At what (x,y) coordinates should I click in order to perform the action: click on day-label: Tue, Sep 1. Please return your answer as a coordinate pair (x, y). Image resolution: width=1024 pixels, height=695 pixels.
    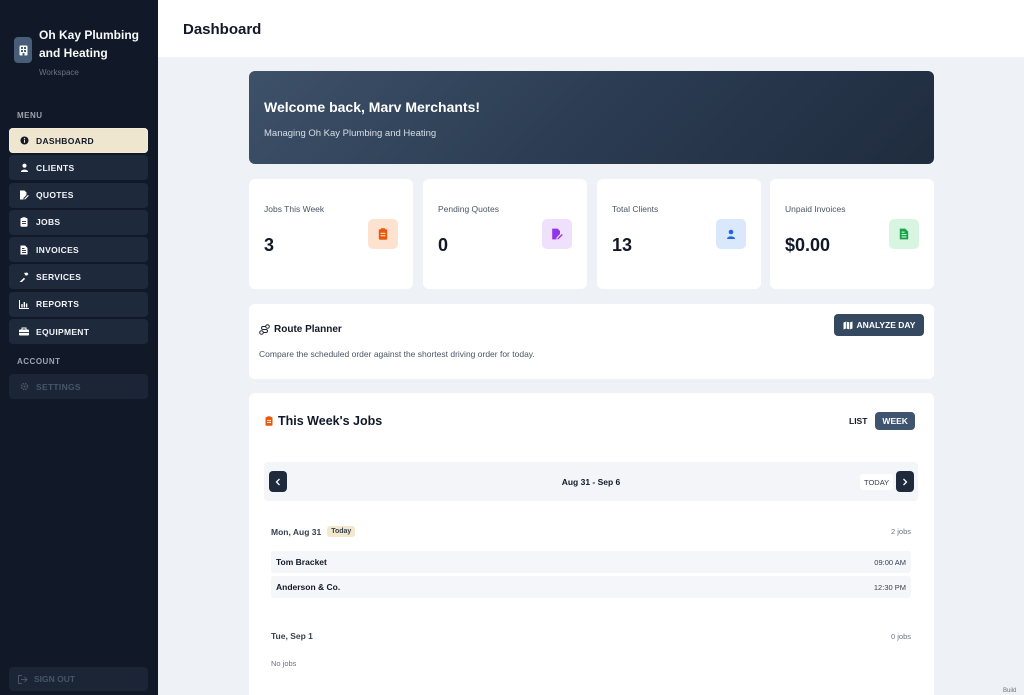
    Looking at the image, I should click on (292, 636).